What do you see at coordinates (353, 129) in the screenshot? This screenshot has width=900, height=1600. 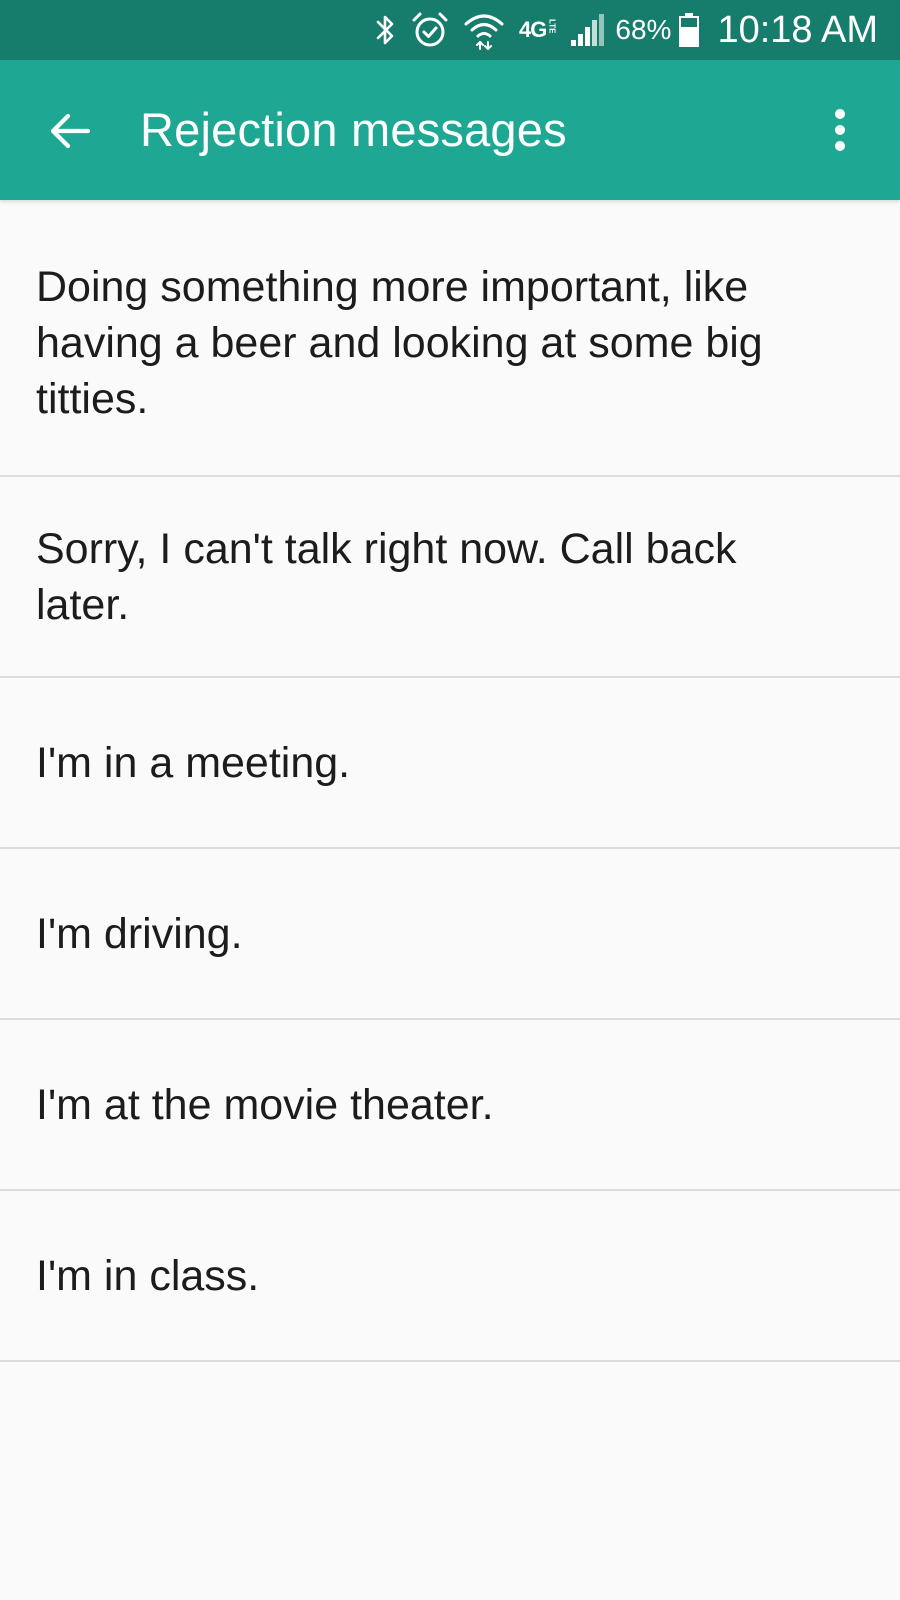 I see `page-title: Rejection messages` at bounding box center [353, 129].